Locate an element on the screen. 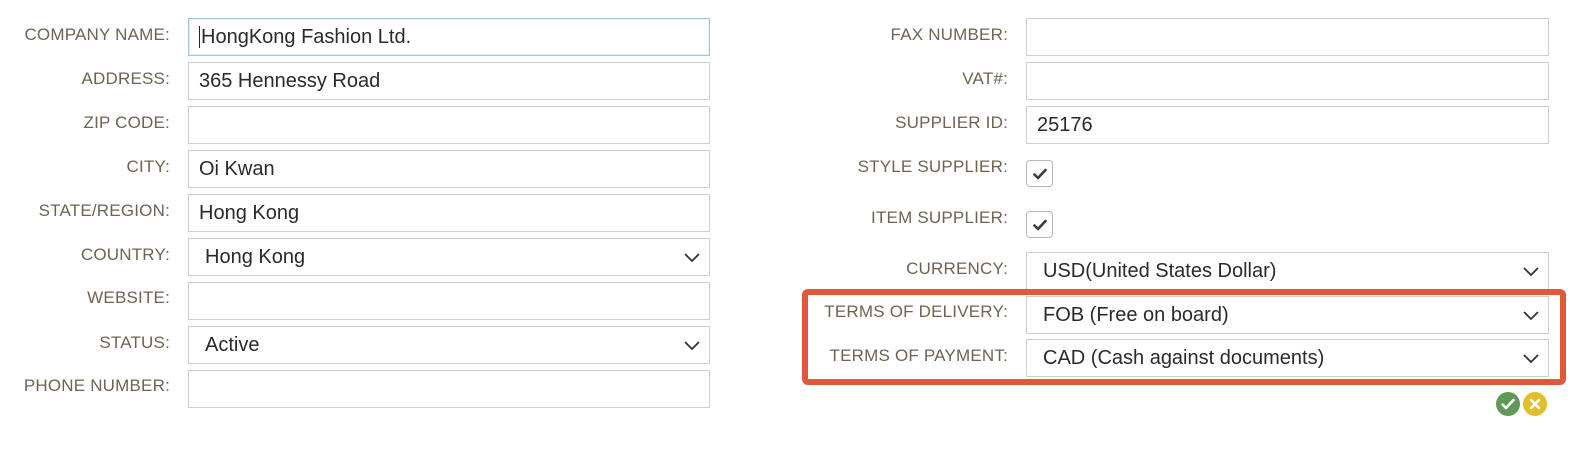 The image size is (1574, 462). zip-code-input is located at coordinates (449, 125).